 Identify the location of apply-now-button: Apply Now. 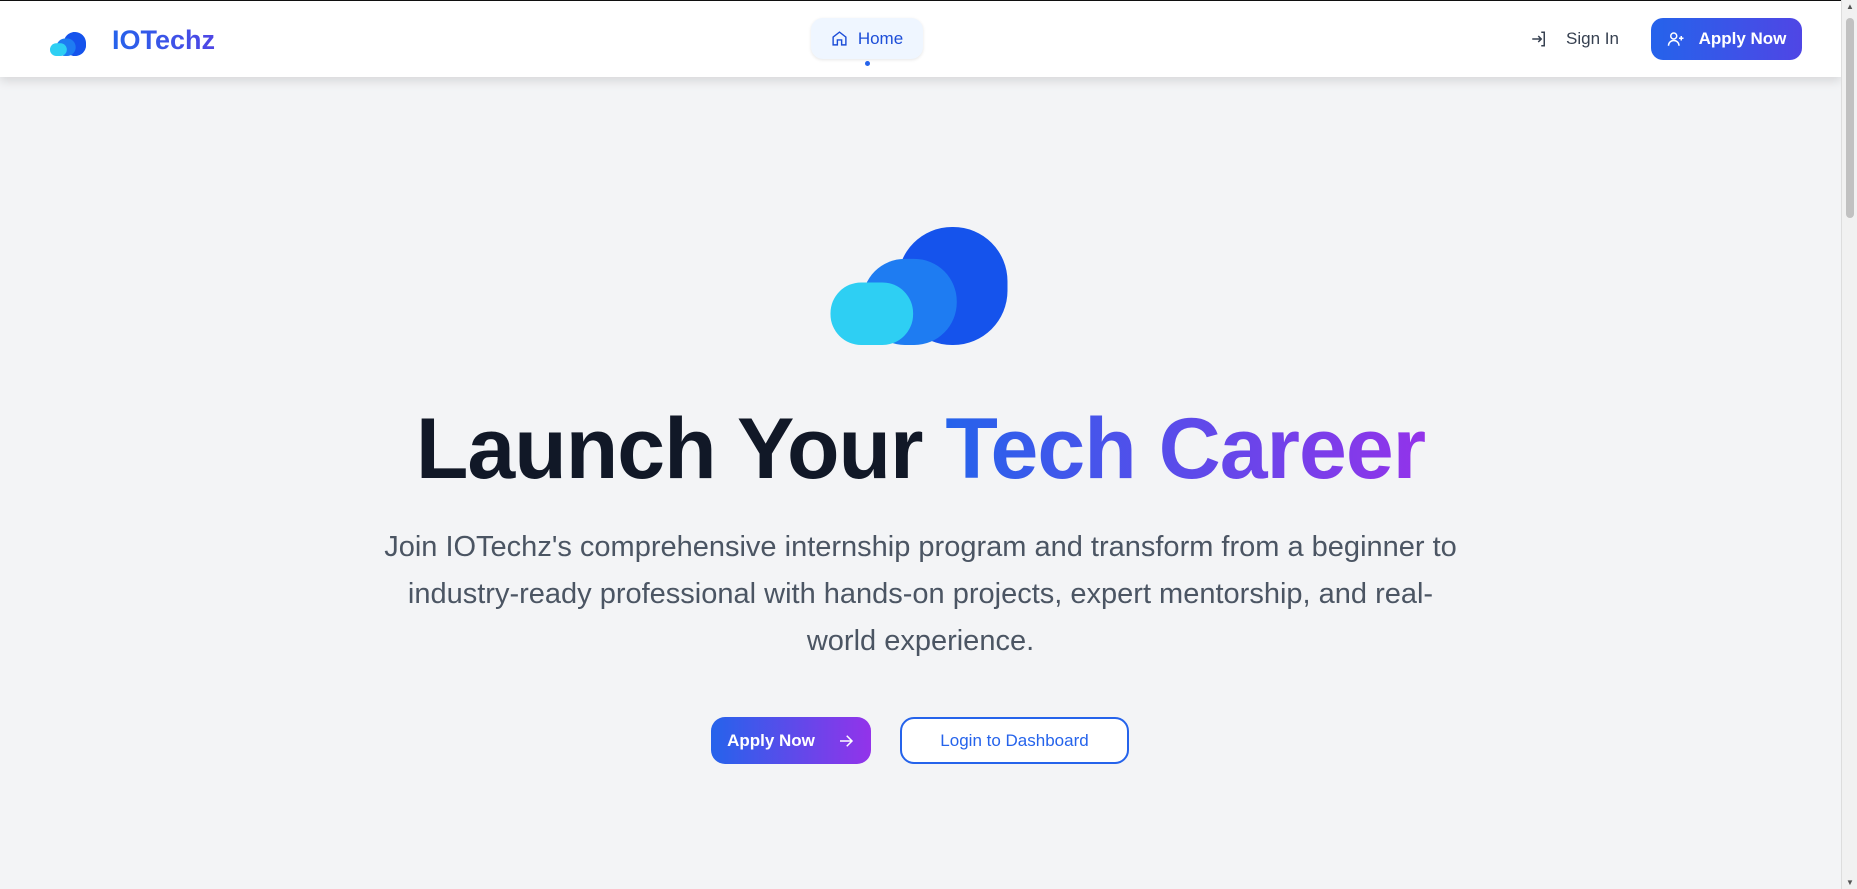
(791, 740).